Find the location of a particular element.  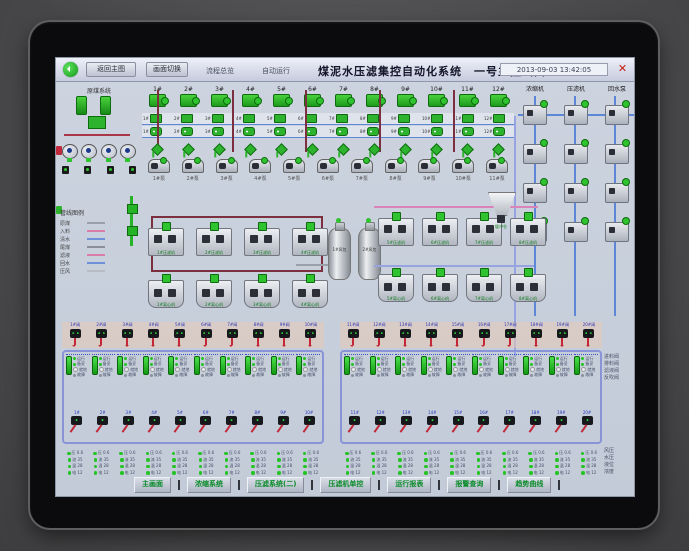

filter-press-icon: 4#压滤机 is located at coordinates (310, 239).